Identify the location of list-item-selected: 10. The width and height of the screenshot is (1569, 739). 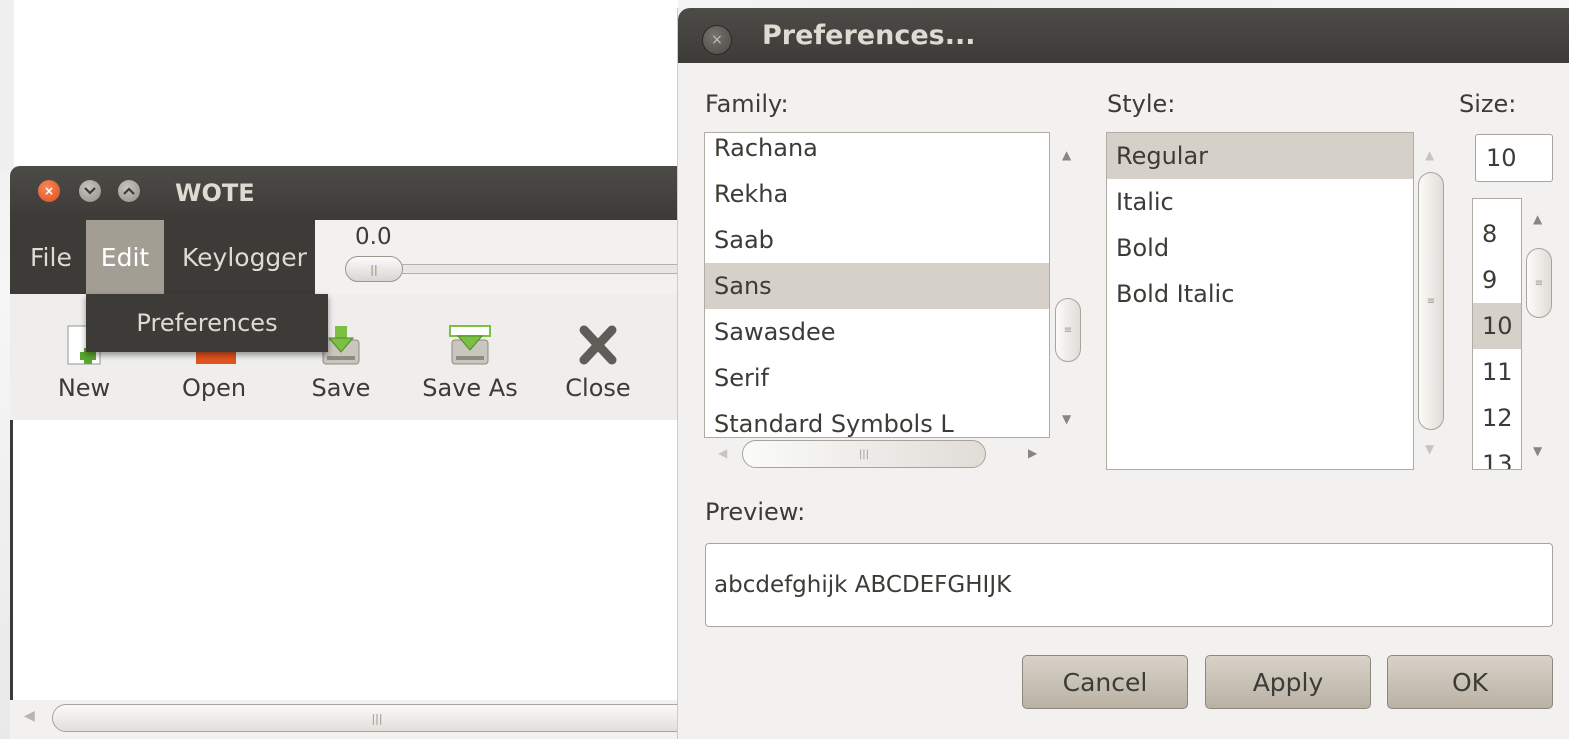
(1497, 326).